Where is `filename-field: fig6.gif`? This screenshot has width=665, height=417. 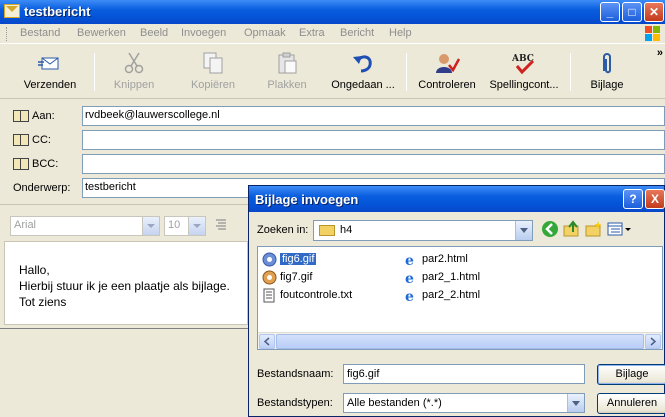 filename-field: fig6.gif is located at coordinates (464, 374).